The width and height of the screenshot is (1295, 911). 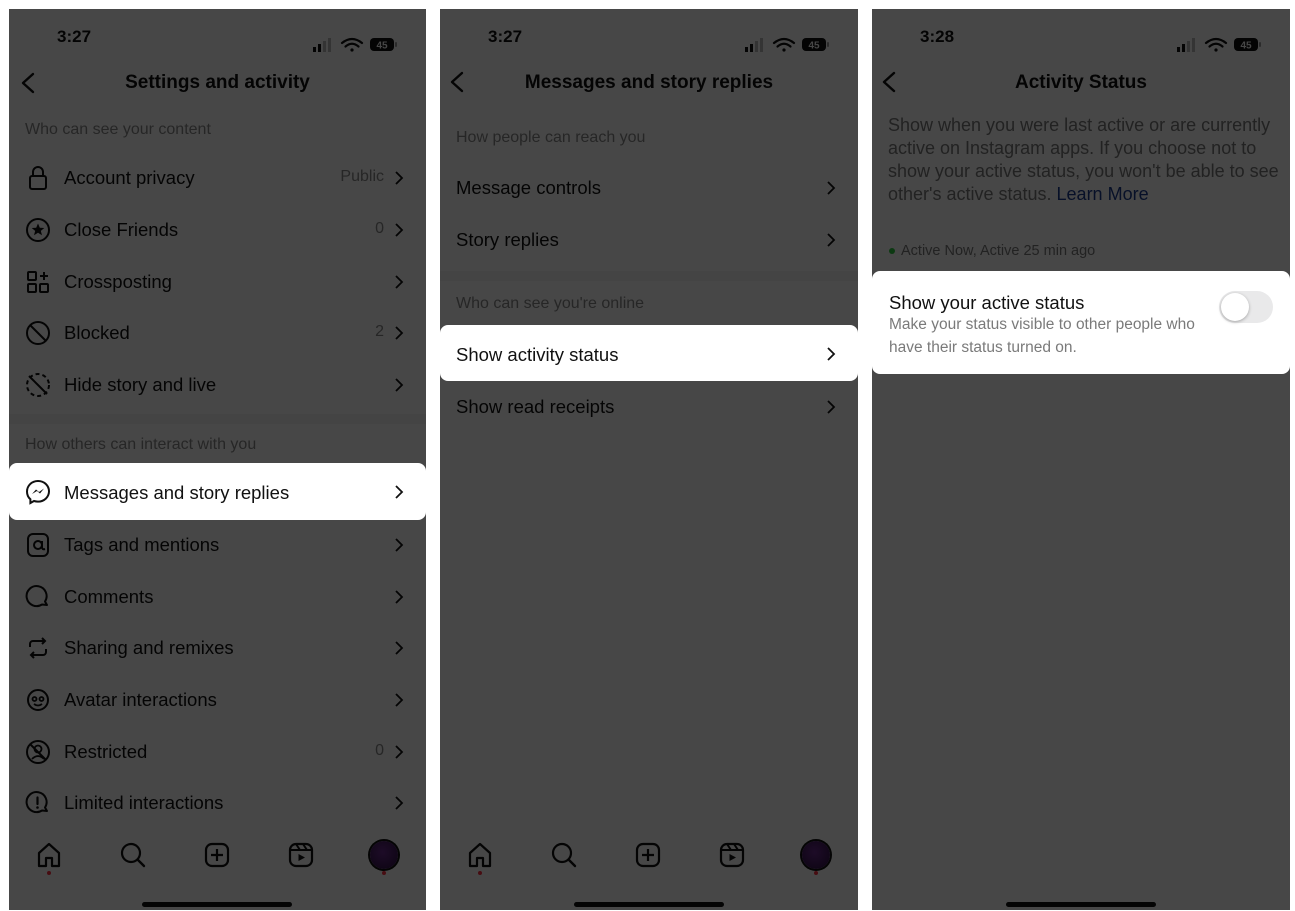 I want to click on blocked-icon, so click(x=38, y=333).